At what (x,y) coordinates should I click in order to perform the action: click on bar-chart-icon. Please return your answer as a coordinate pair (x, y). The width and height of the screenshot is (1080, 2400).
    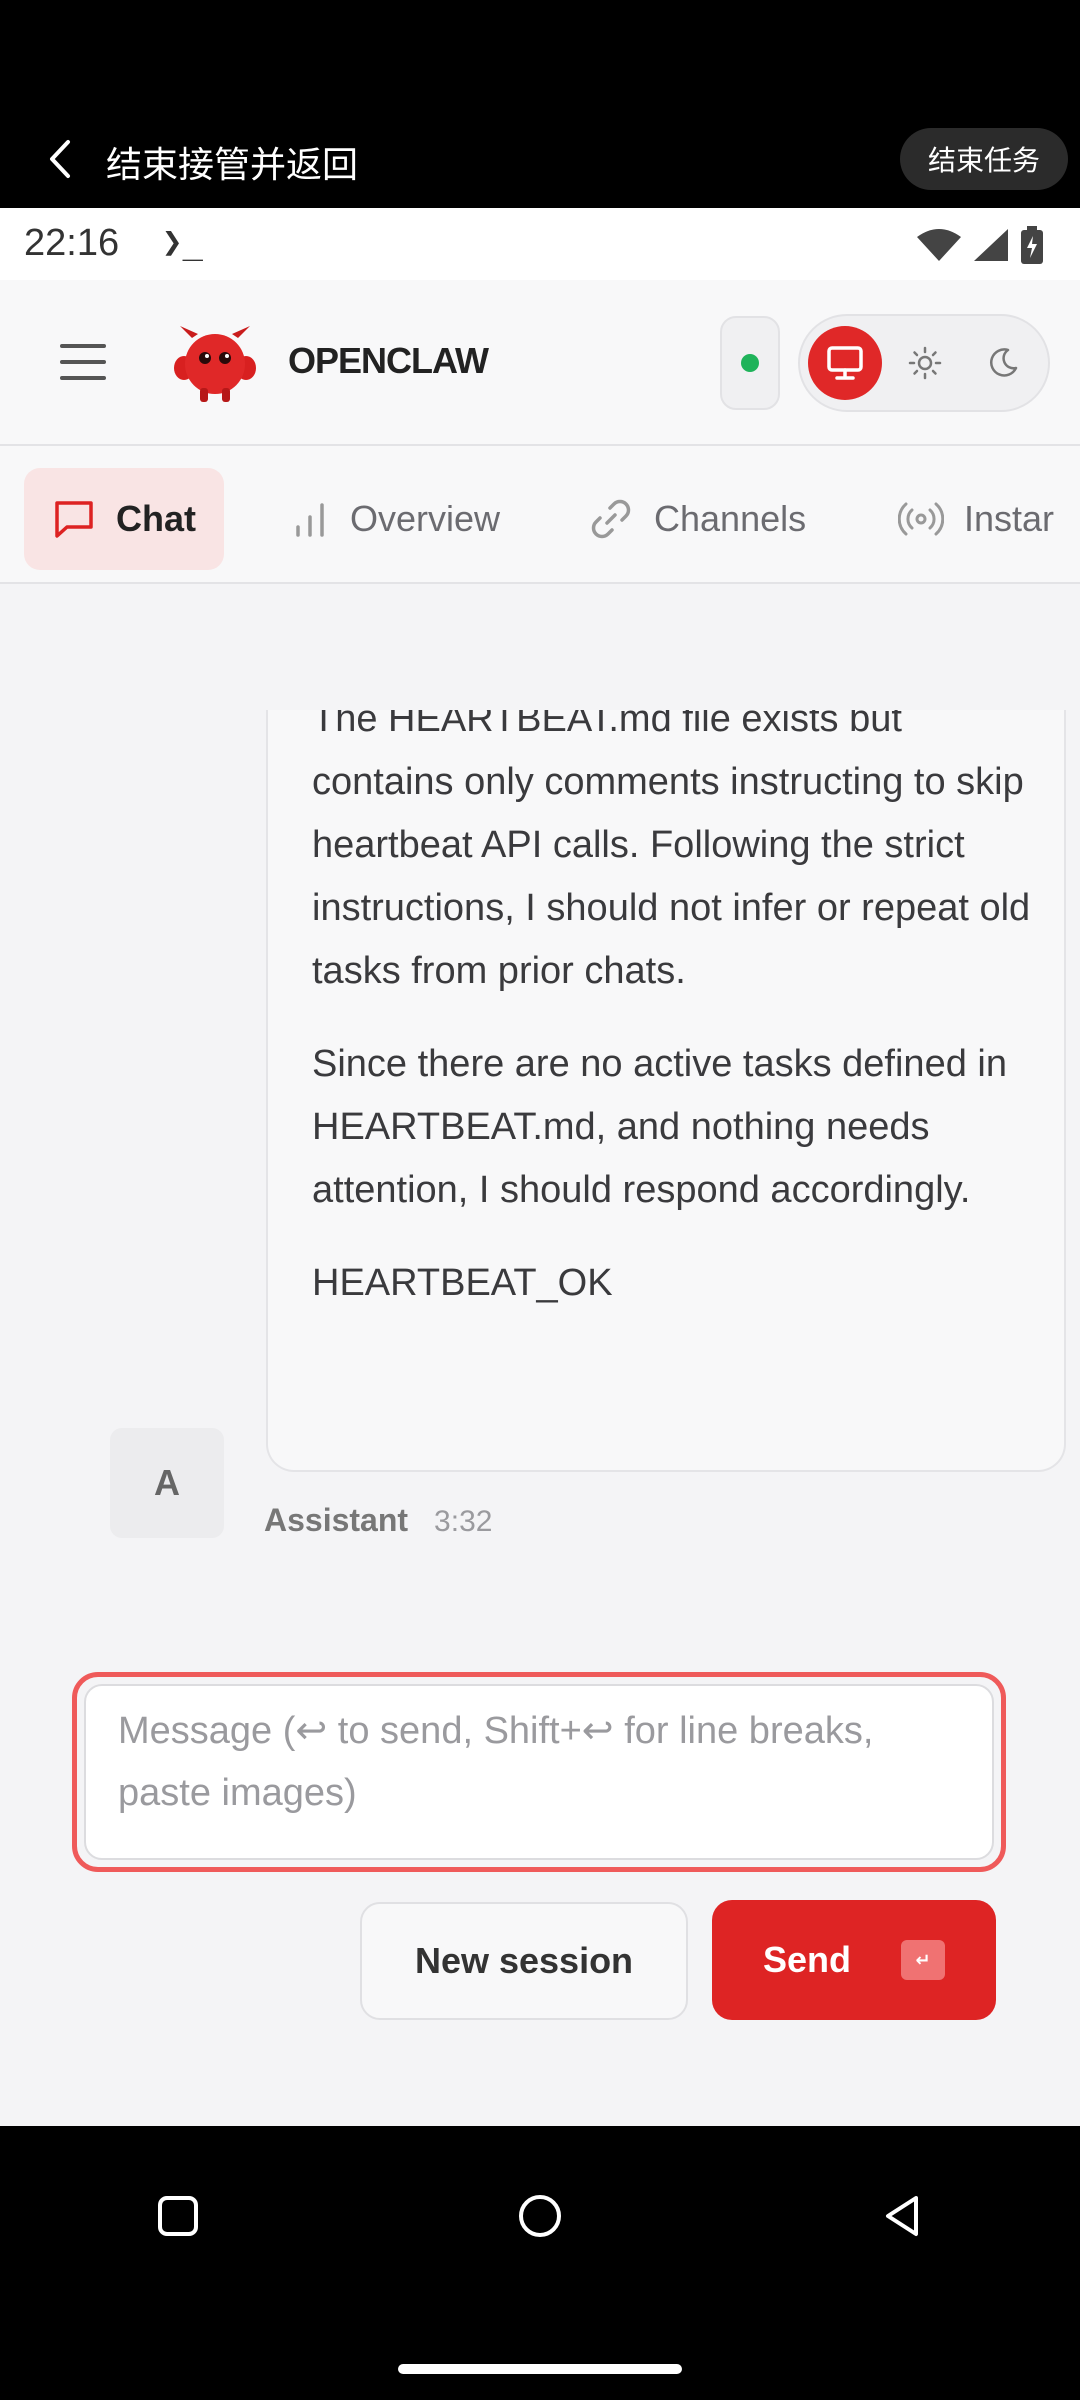
    Looking at the image, I should click on (310, 520).